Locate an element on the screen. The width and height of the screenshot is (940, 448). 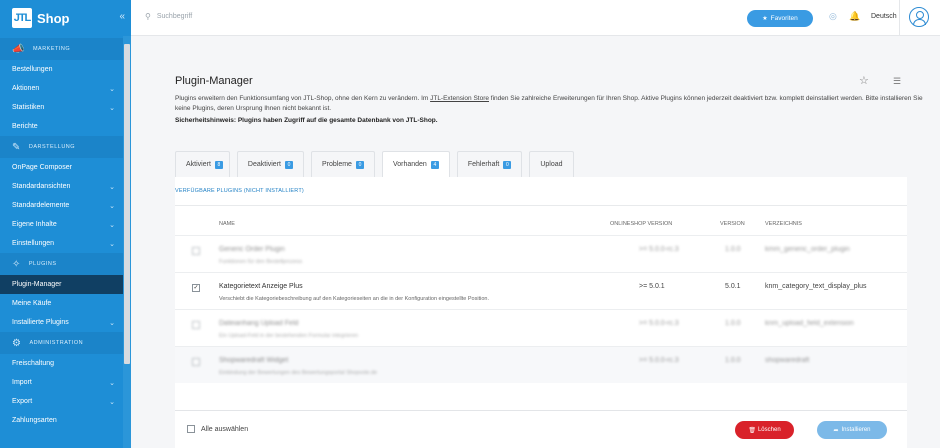
select-all-checkbox is located at coordinates (191, 429).